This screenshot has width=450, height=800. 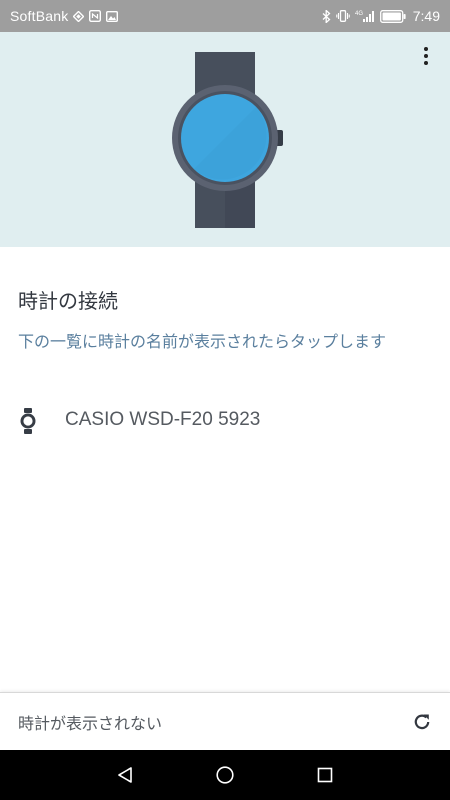 I want to click on status-bar-left: SoftBank, so click(x=64, y=16).